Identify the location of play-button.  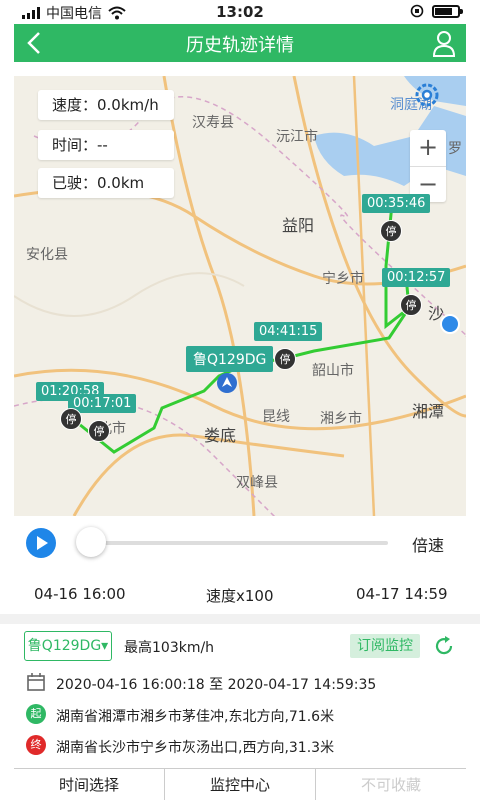
(41, 543).